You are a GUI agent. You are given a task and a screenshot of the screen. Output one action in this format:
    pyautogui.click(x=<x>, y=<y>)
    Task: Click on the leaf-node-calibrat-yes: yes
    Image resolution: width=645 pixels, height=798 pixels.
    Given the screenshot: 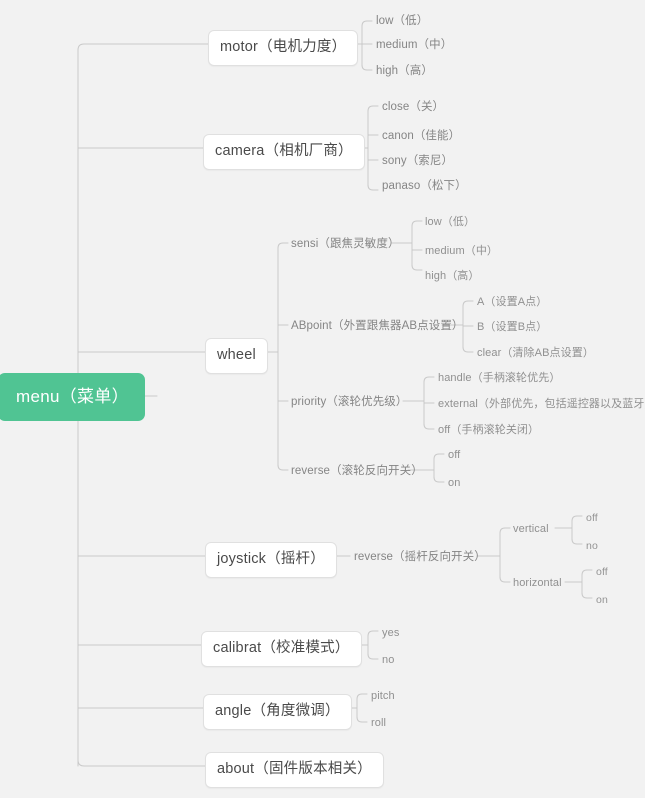 What is the action you would take?
    pyautogui.click(x=390, y=633)
    